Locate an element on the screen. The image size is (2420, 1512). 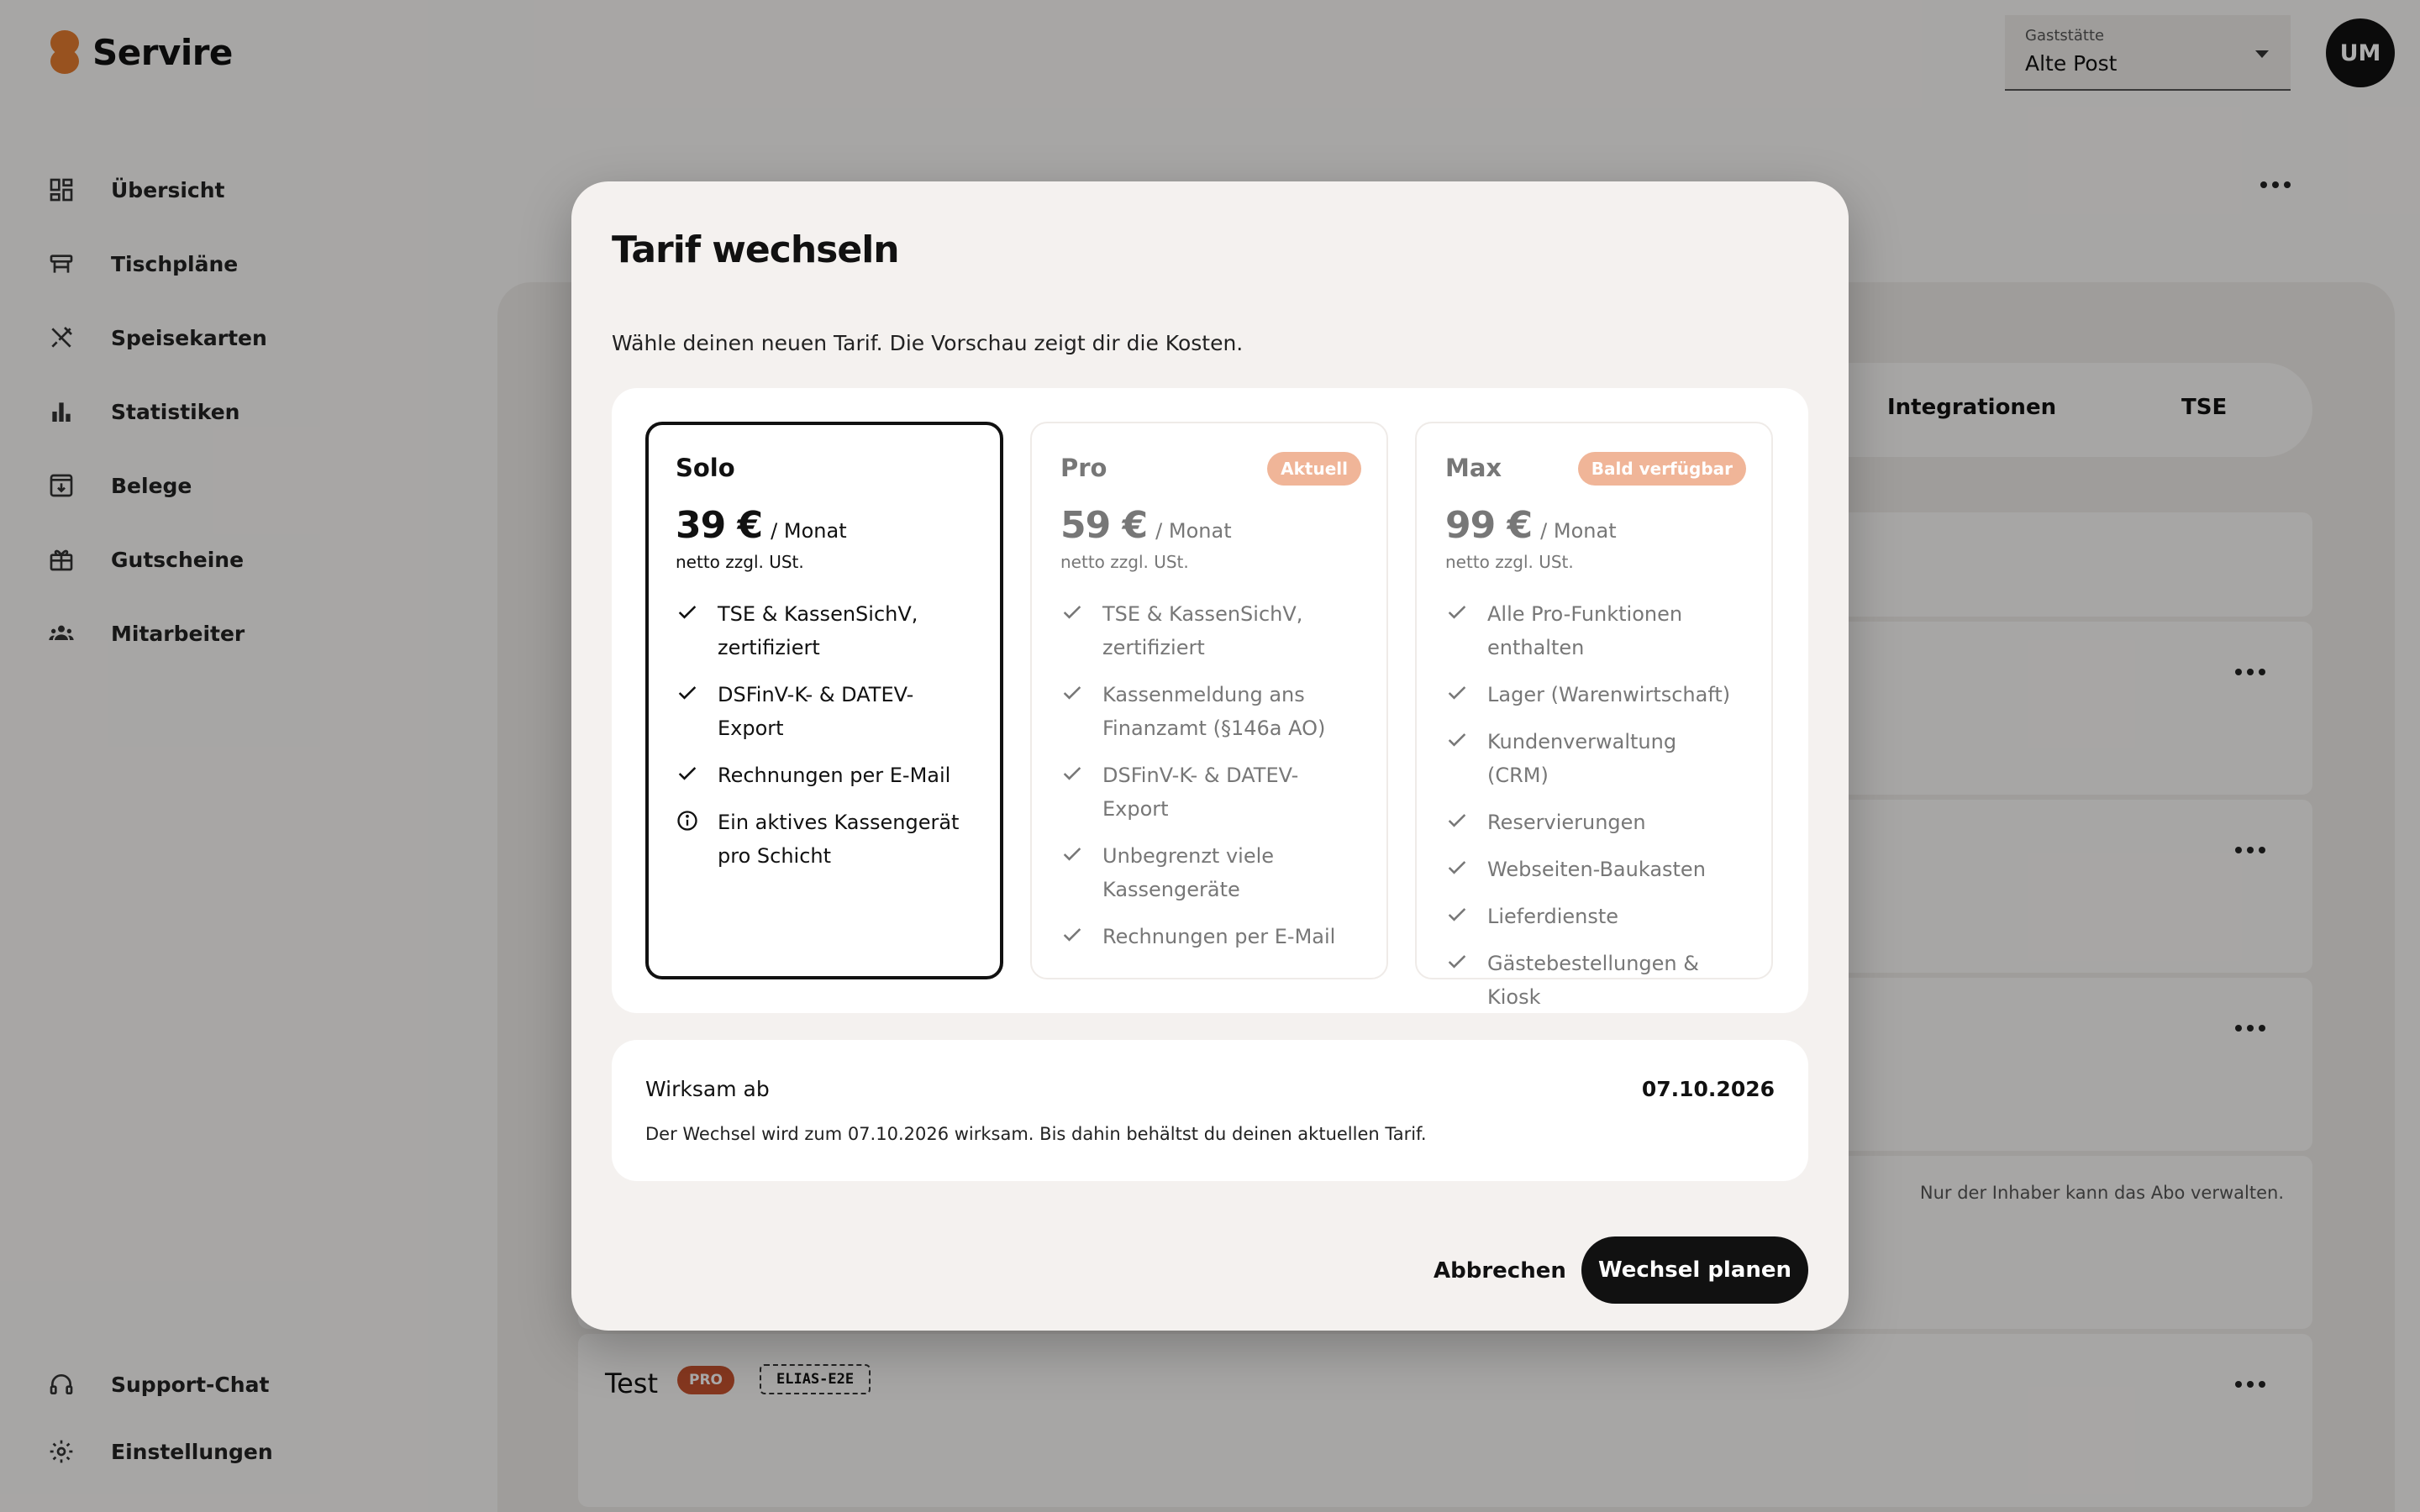
plan-feature-text: Kassenmeldung ans Finanzamt (§146a AO) is located at coordinates (1214, 711).